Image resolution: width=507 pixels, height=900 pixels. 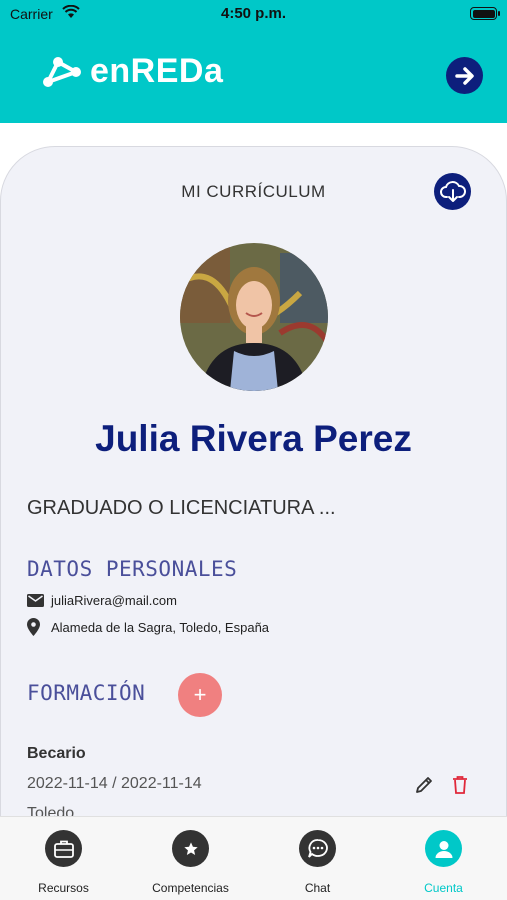 What do you see at coordinates (253, 61) in the screenshot?
I see `app-header: Carrier 4:50 p.m. enREDa` at bounding box center [253, 61].